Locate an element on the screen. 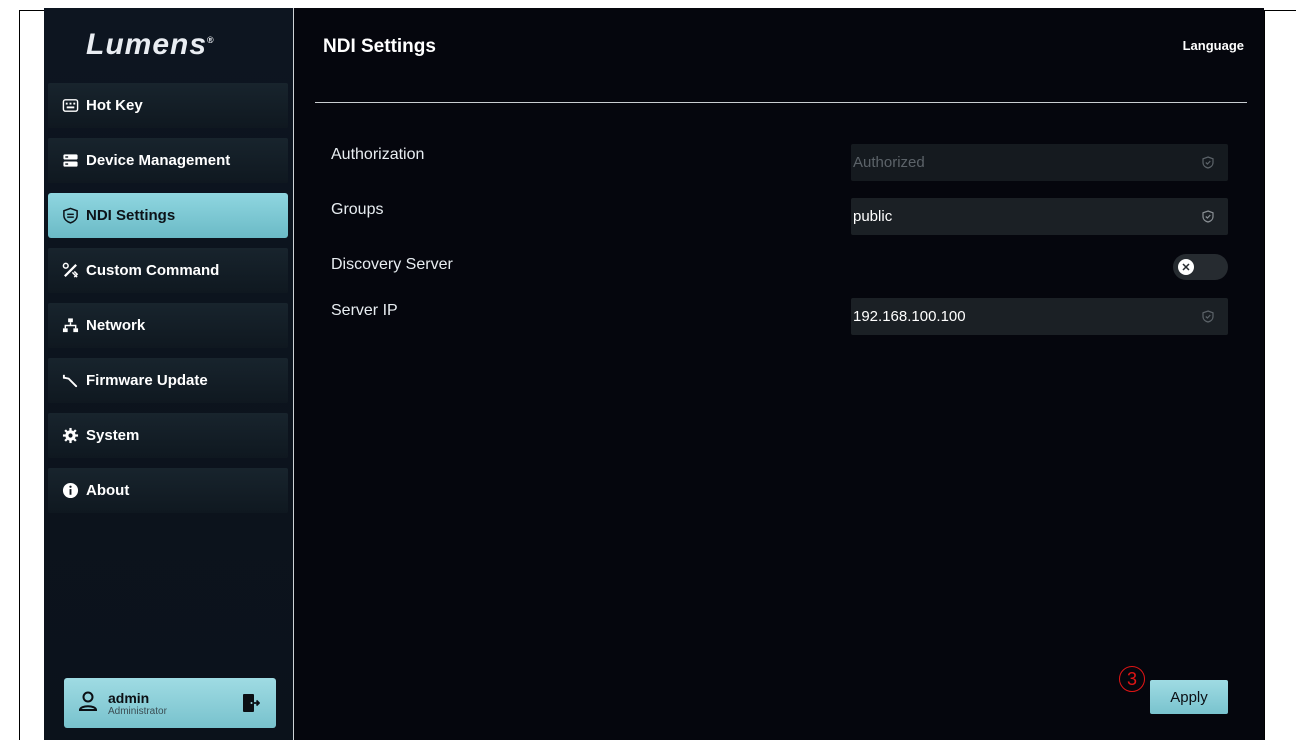 The height and width of the screenshot is (740, 1296). groups-input: public is located at coordinates (1039, 216).